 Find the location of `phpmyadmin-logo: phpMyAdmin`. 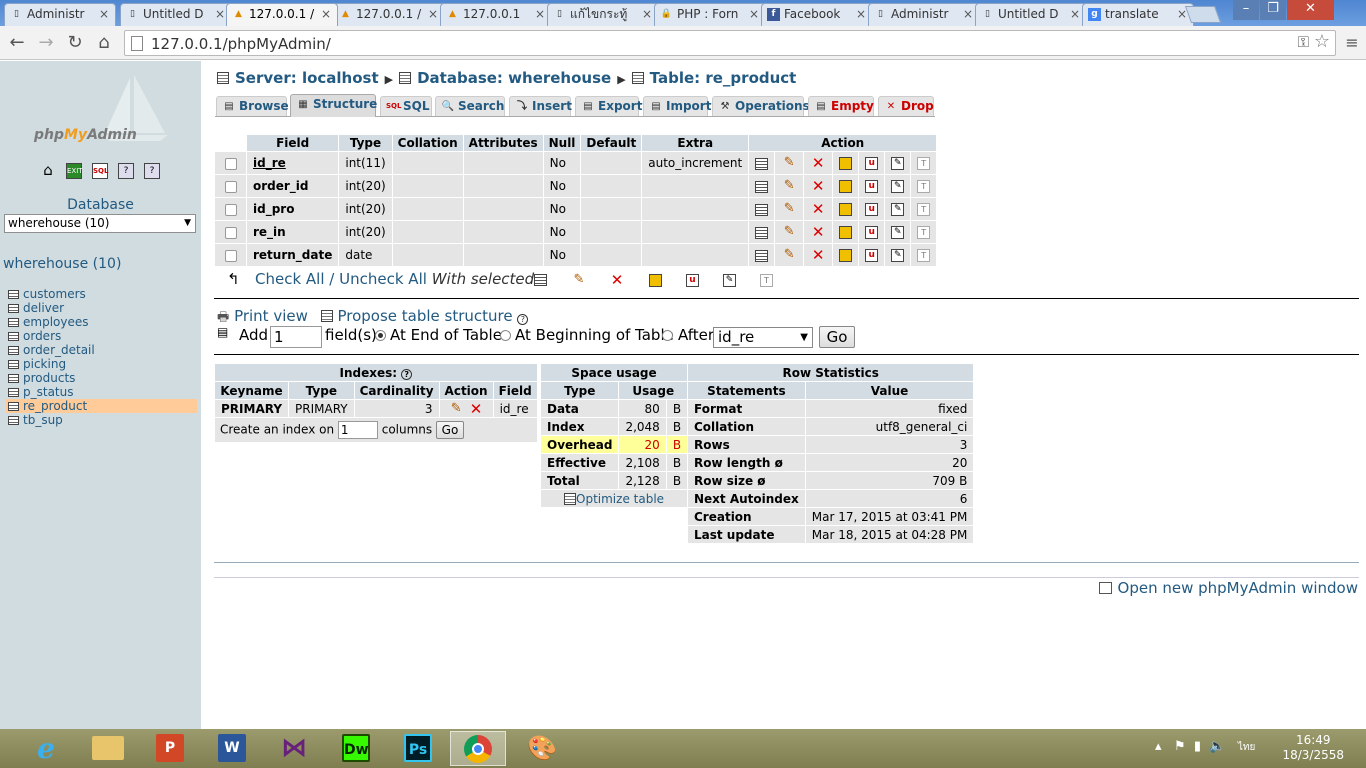

phpmyadmin-logo: phpMyAdmin is located at coordinates (85, 135).